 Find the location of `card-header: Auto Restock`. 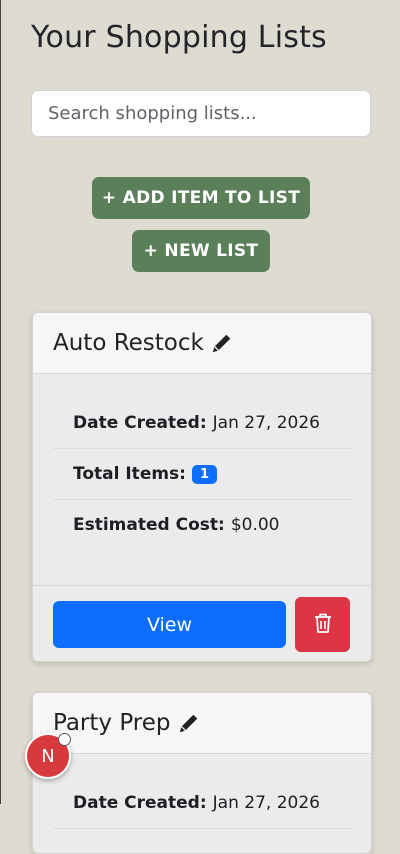

card-header: Auto Restock is located at coordinates (202, 343).